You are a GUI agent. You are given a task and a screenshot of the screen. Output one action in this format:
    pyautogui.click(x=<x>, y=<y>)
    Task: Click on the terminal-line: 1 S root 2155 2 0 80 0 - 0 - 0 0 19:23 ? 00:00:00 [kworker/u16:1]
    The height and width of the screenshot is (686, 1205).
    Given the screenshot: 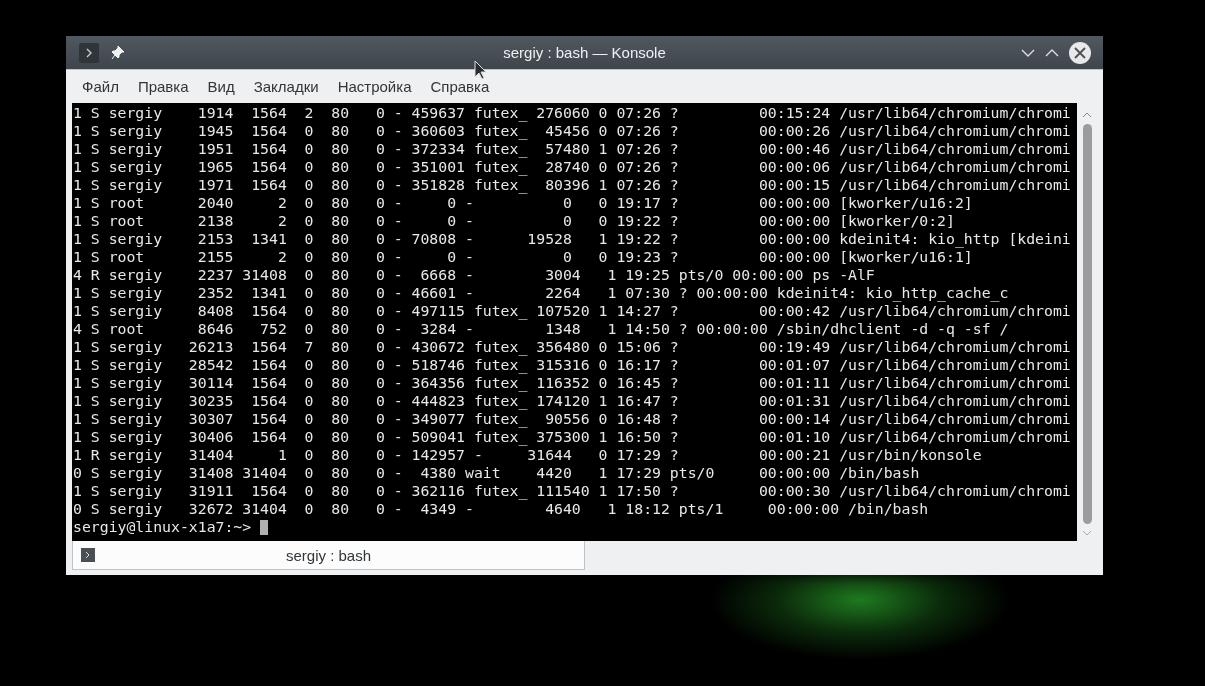 What is the action you would take?
    pyautogui.click(x=523, y=257)
    